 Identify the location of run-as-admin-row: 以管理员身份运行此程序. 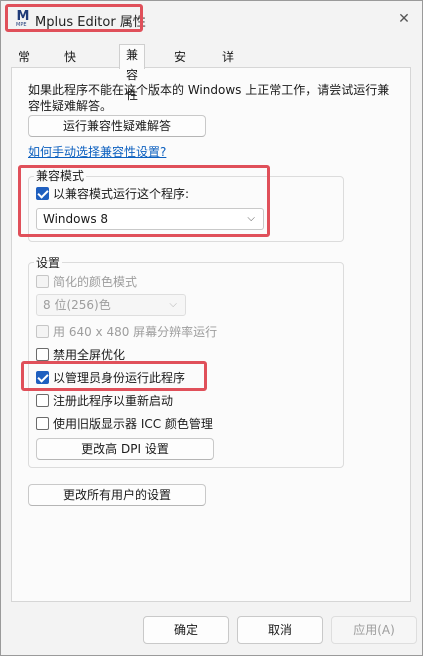
(110, 377).